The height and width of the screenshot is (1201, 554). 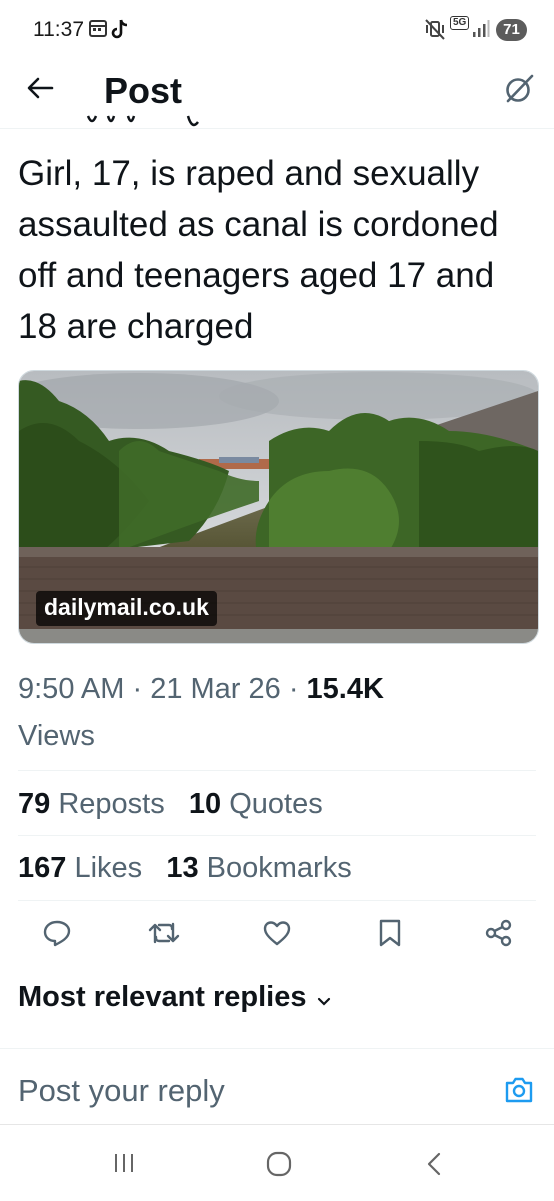 I want to click on post-action-bar, so click(x=277, y=935).